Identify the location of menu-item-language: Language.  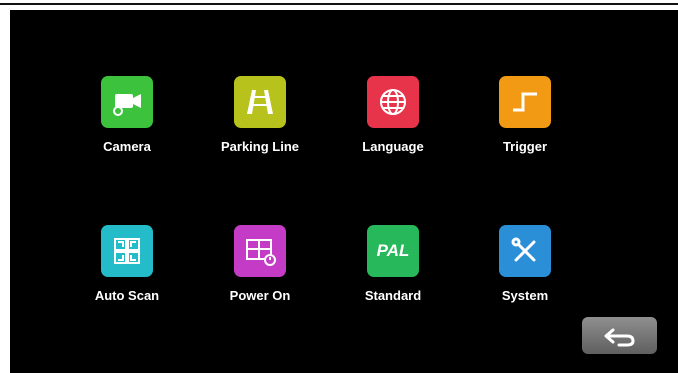
(393, 121).